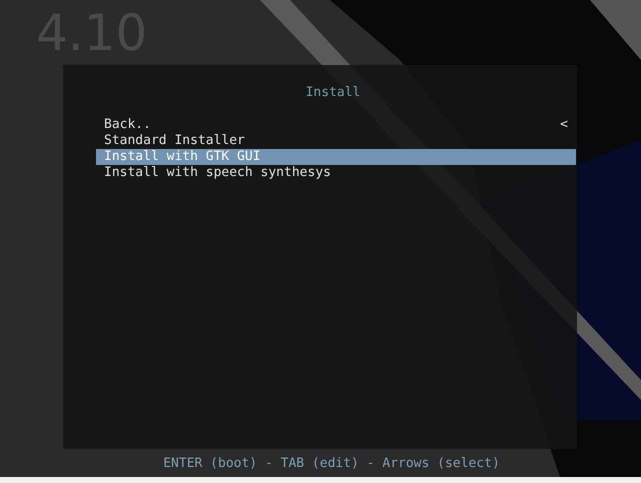 Image resolution: width=641 pixels, height=483 pixels. Describe the element at coordinates (615, 30) in the screenshot. I see `background-shape` at that location.